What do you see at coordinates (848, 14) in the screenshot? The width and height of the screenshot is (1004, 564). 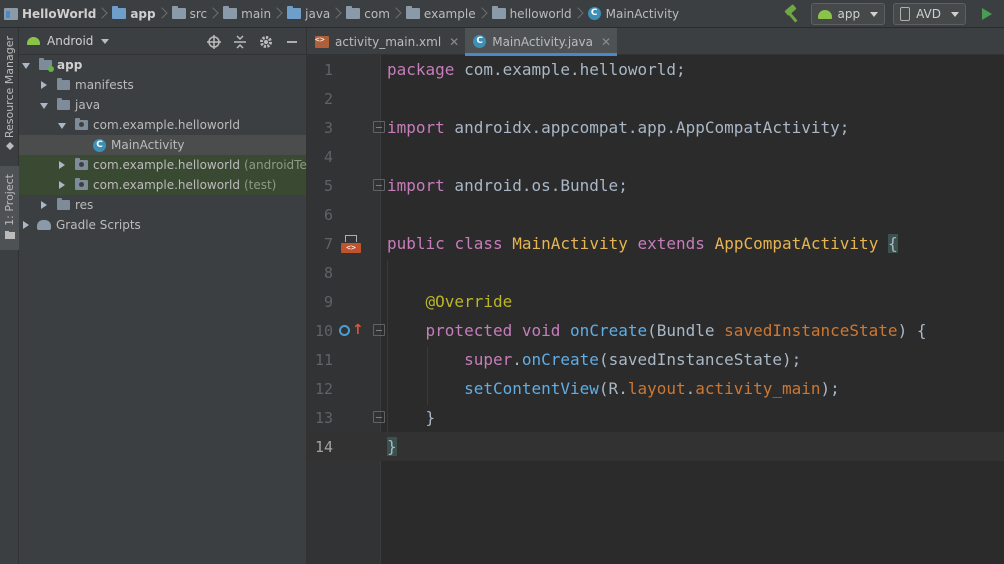 I see `run-config-select: app` at bounding box center [848, 14].